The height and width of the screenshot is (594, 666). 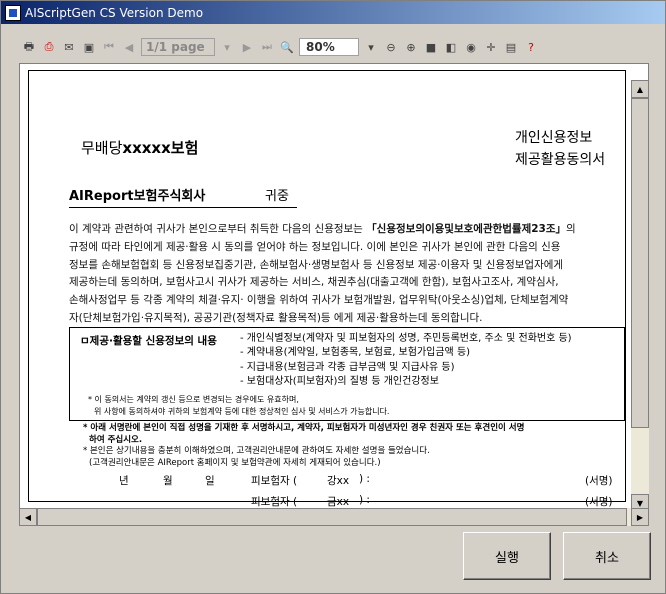 What do you see at coordinates (210, 481) in the screenshot?
I see `date-day: 일` at bounding box center [210, 481].